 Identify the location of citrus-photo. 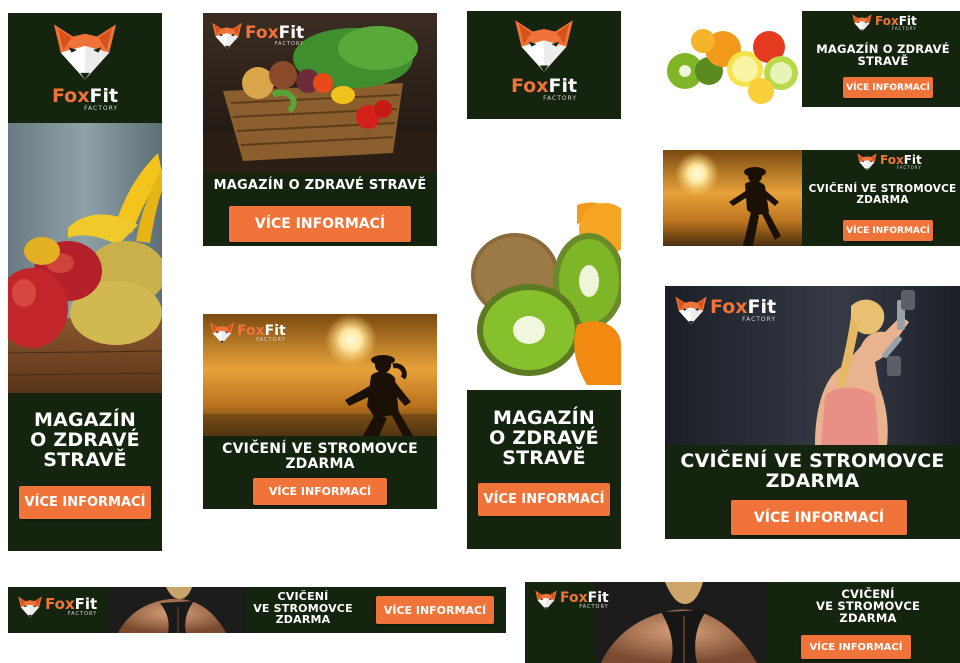
(732, 59).